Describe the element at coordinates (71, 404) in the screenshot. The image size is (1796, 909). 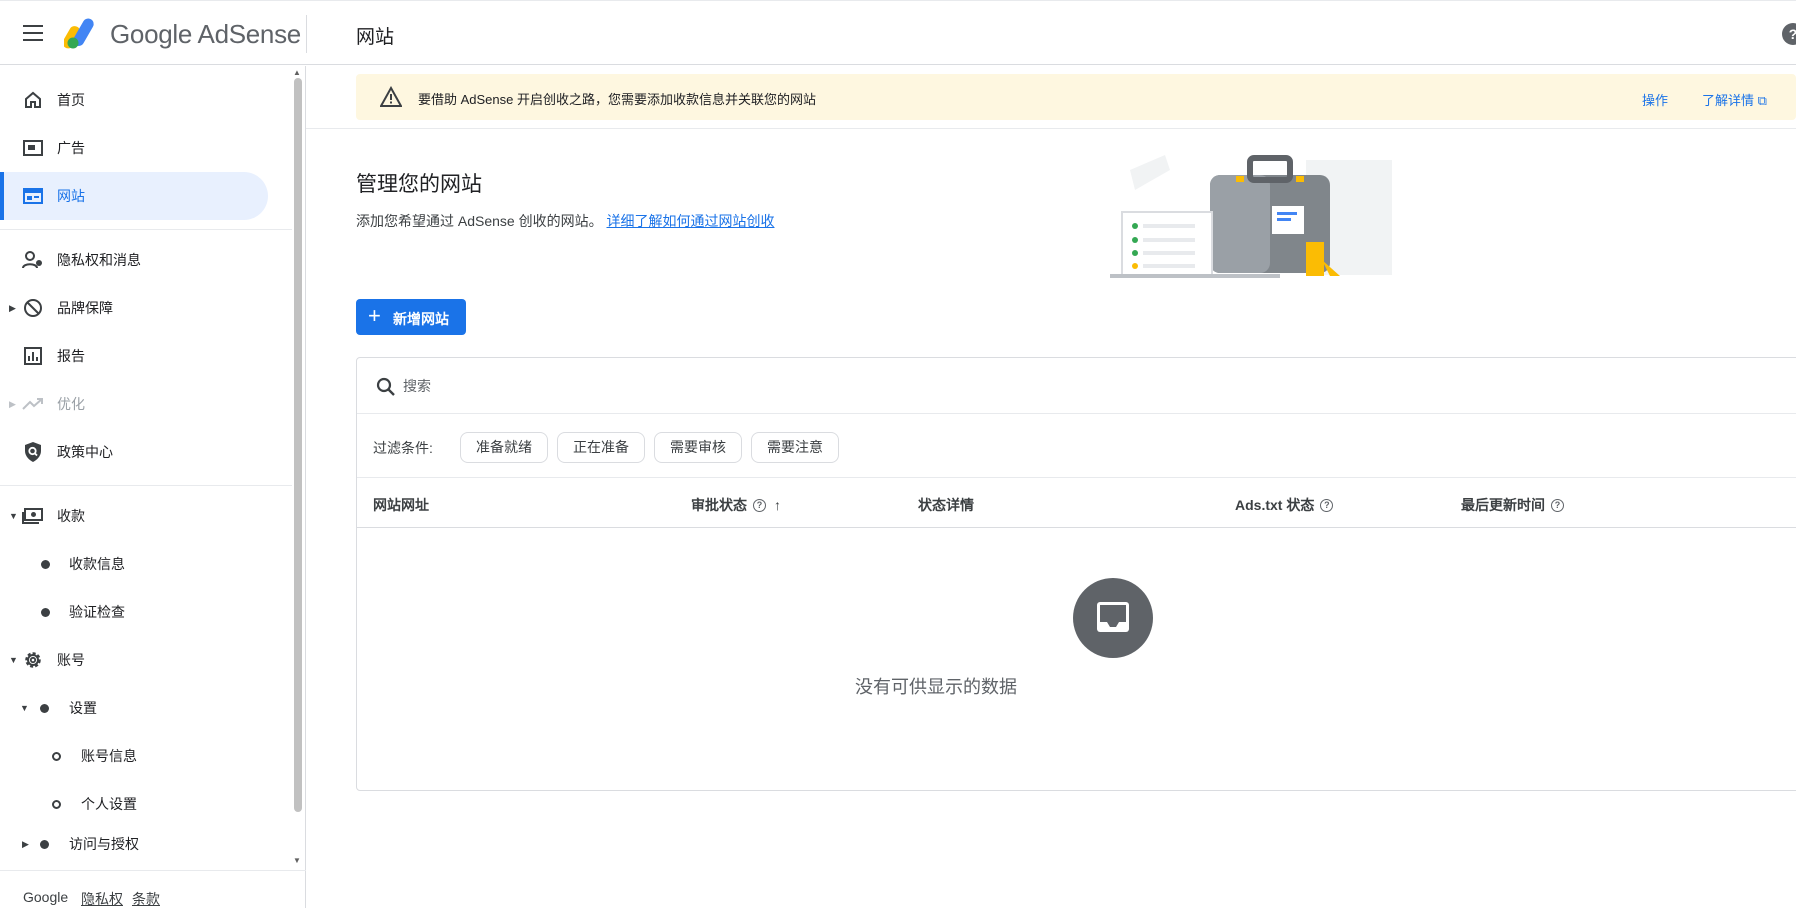
I see `sidebar-item-label: 优化` at that location.